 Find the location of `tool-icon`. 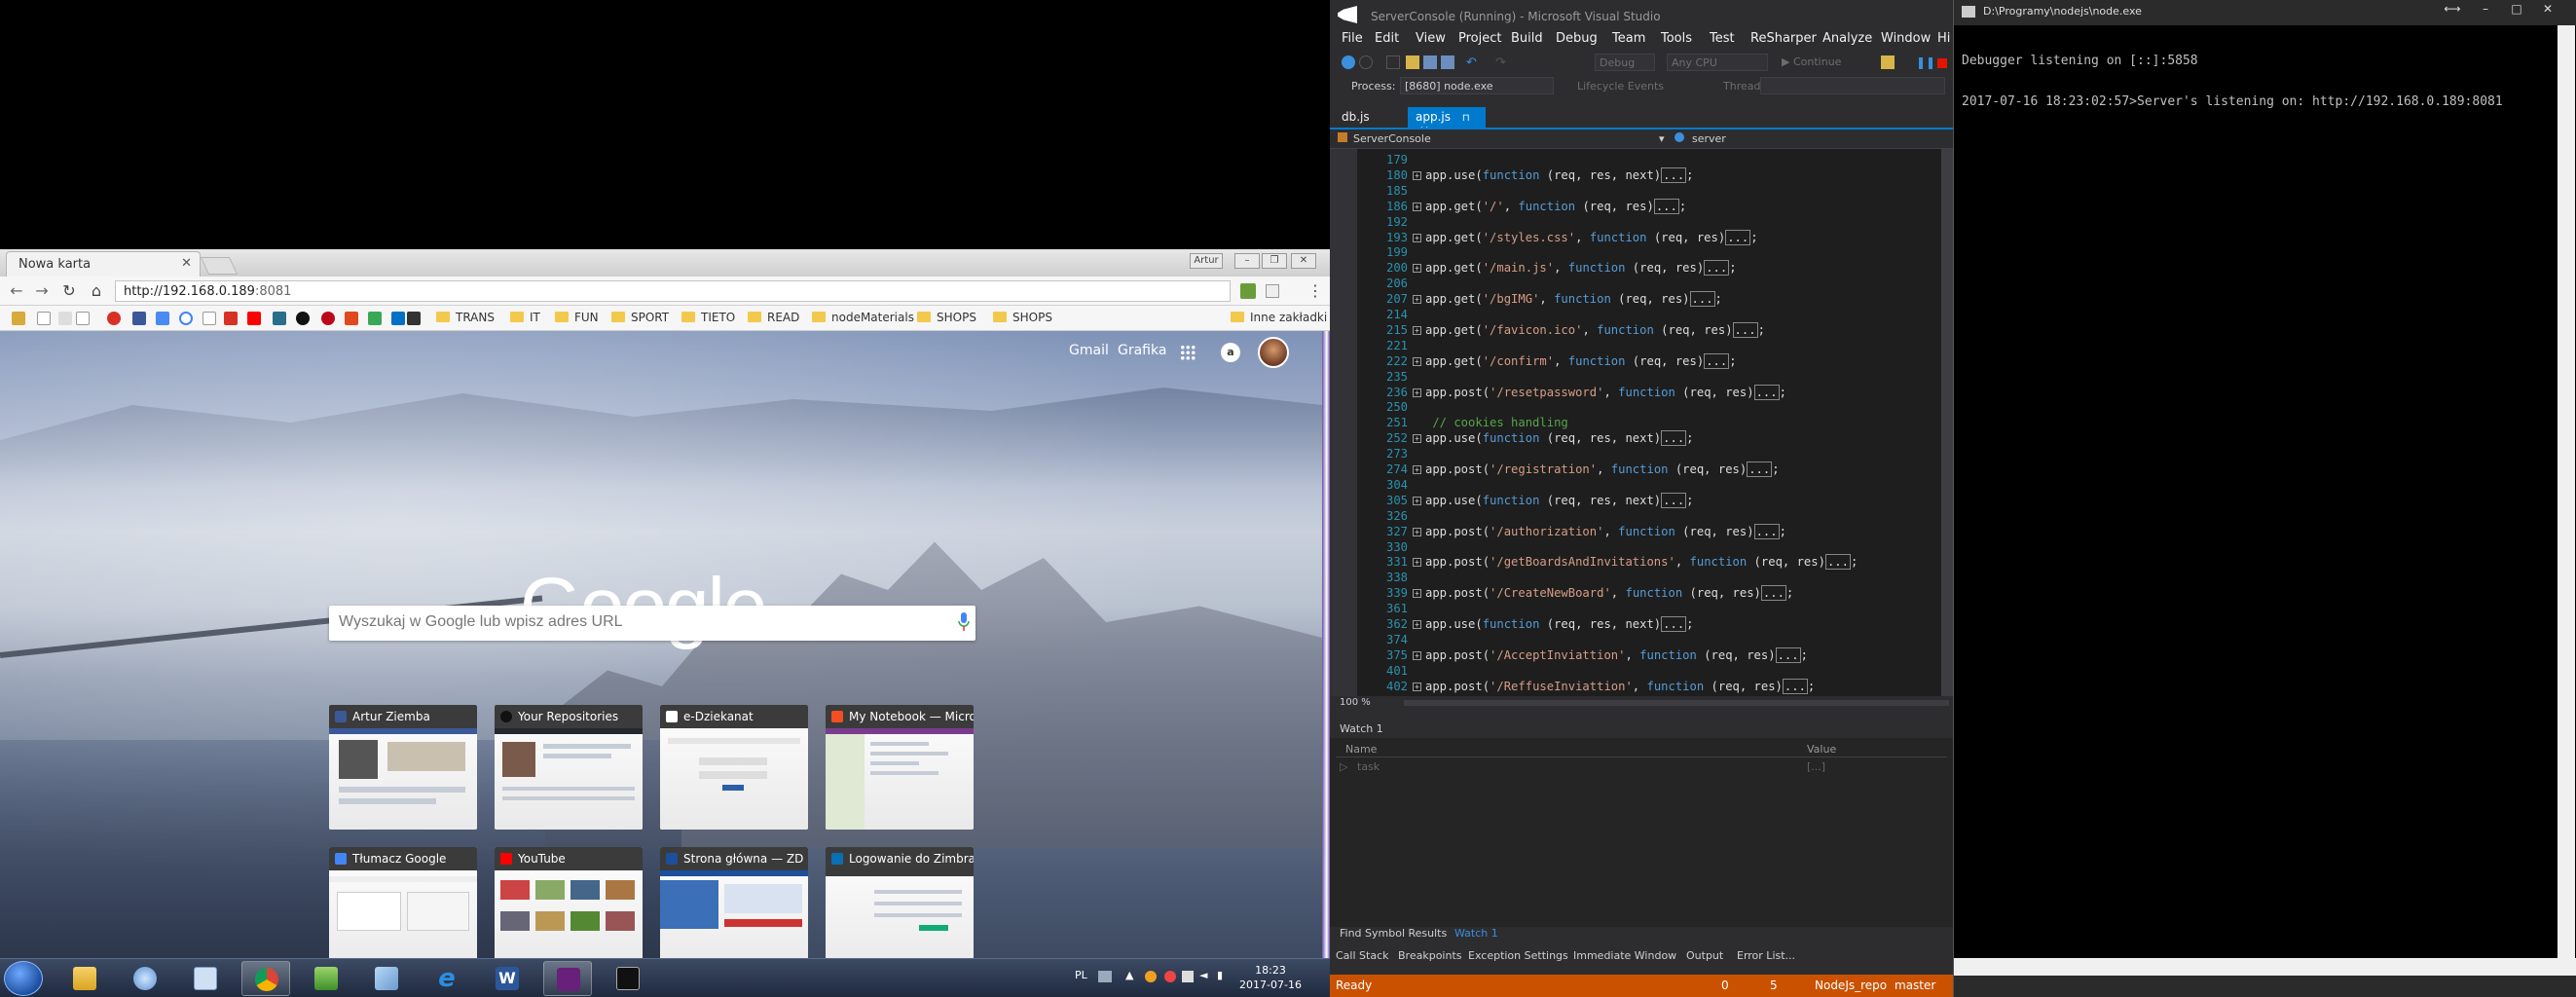

tool-icon is located at coordinates (1888, 62).